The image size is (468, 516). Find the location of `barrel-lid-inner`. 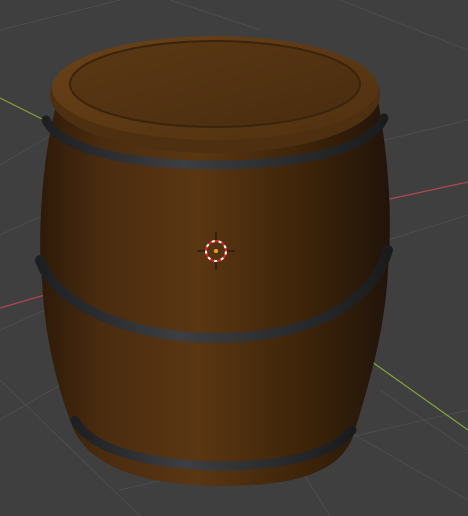

barrel-lid-inner is located at coordinates (215, 84).